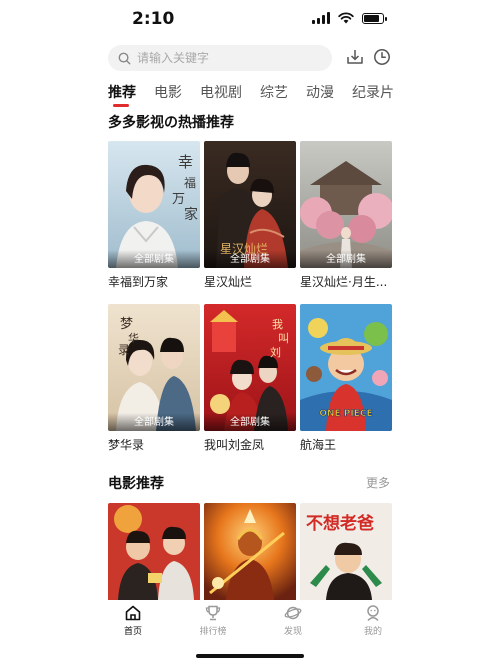 This screenshot has height=667, width=500. I want to click on history-button, so click(382, 57).